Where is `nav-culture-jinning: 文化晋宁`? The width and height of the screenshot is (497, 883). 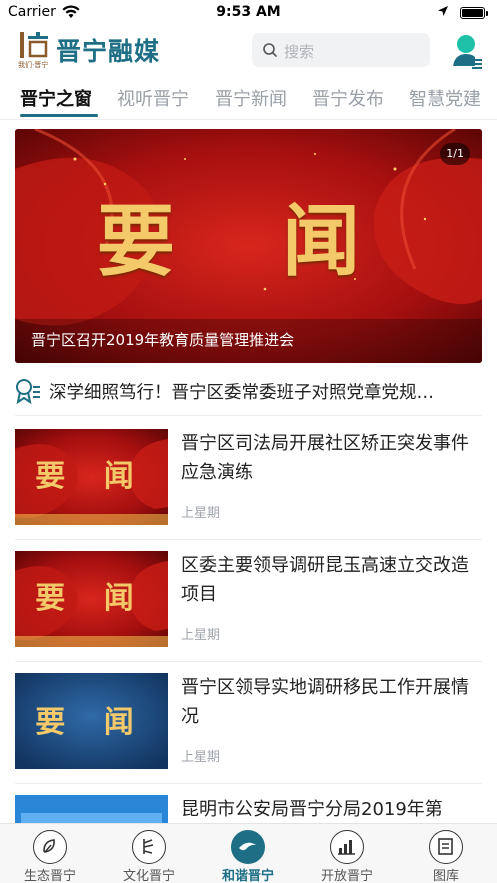
nav-culture-jinning: 文化晋宁 is located at coordinates (149, 855).